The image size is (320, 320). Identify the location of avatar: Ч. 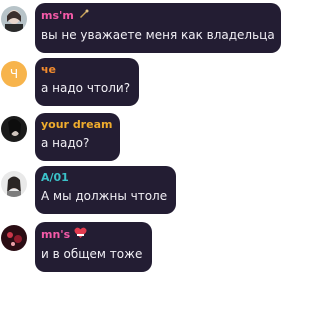
(14, 74).